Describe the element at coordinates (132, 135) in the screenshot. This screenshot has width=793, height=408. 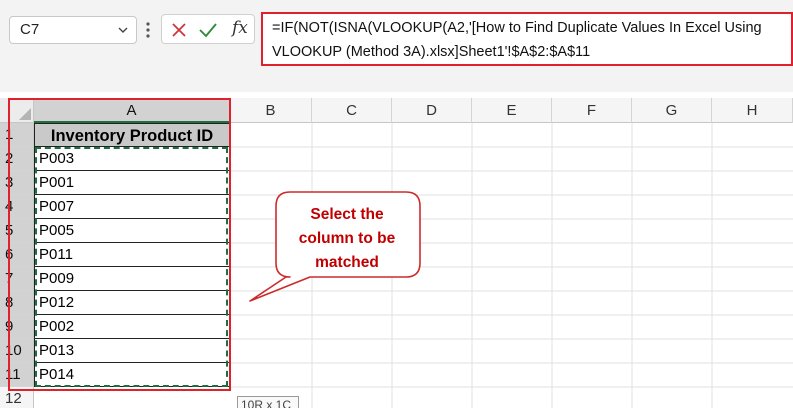
I see `cell-a1-header: Inventory Product ID` at that location.